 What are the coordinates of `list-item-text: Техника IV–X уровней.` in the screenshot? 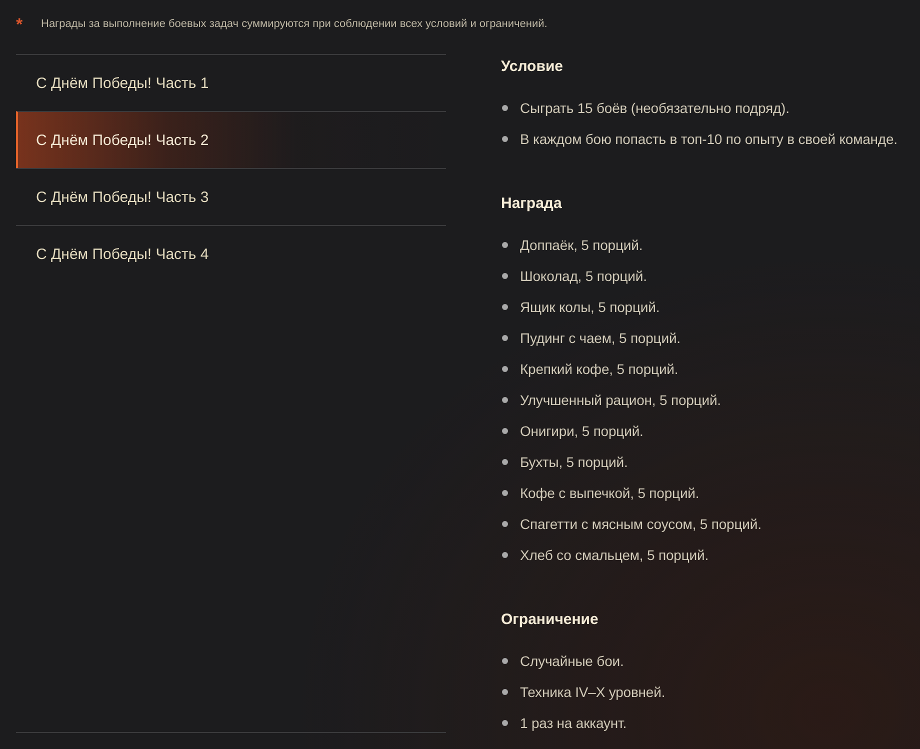 It's located at (593, 692).